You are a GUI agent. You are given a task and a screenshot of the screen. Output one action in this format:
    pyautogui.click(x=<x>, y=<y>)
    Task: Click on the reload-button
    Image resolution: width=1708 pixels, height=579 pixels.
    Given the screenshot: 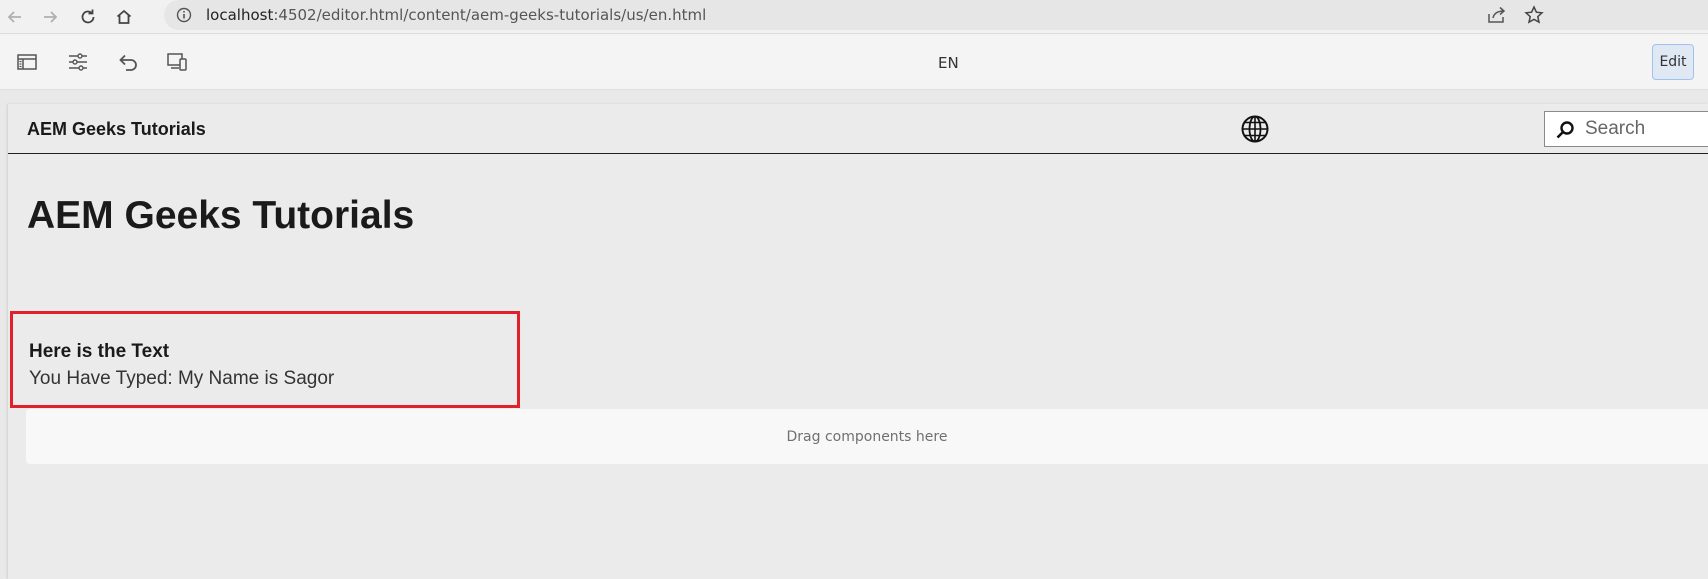 What is the action you would take?
    pyautogui.click(x=88, y=17)
    